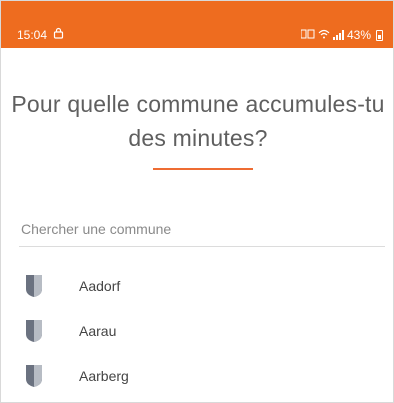  What do you see at coordinates (197, 24) in the screenshot?
I see `status-bar: 15:04 43%` at bounding box center [197, 24].